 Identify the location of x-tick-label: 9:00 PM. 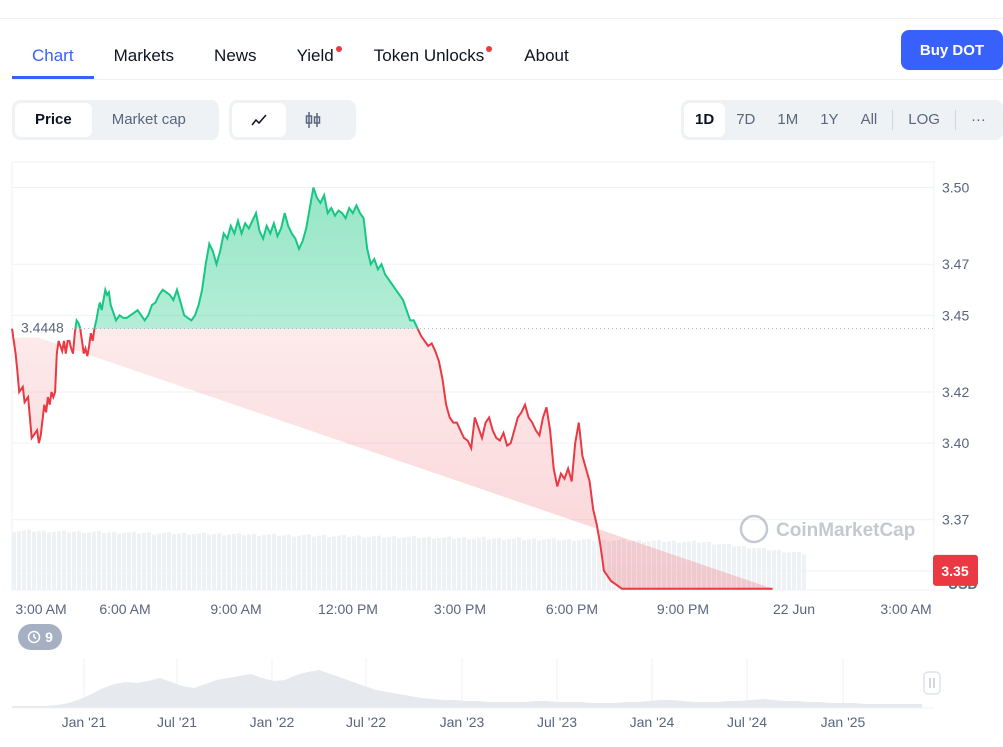
(683, 609).